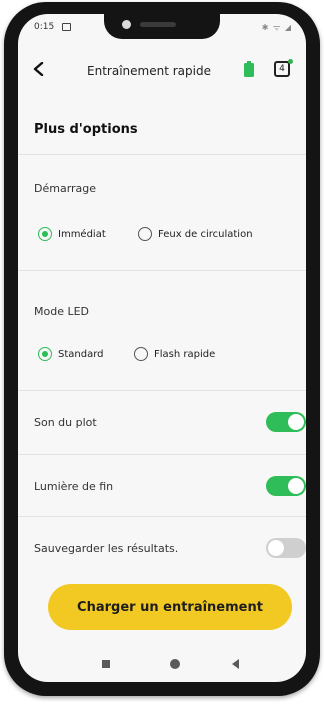 This screenshot has width=324, height=709. What do you see at coordinates (175, 664) in the screenshot?
I see `home-icon` at bounding box center [175, 664].